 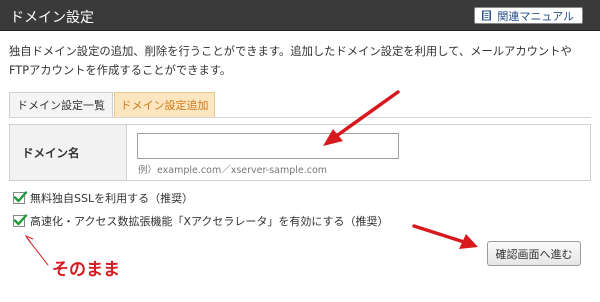 I want to click on manual-button: 関連マニュアル, so click(x=528, y=15).